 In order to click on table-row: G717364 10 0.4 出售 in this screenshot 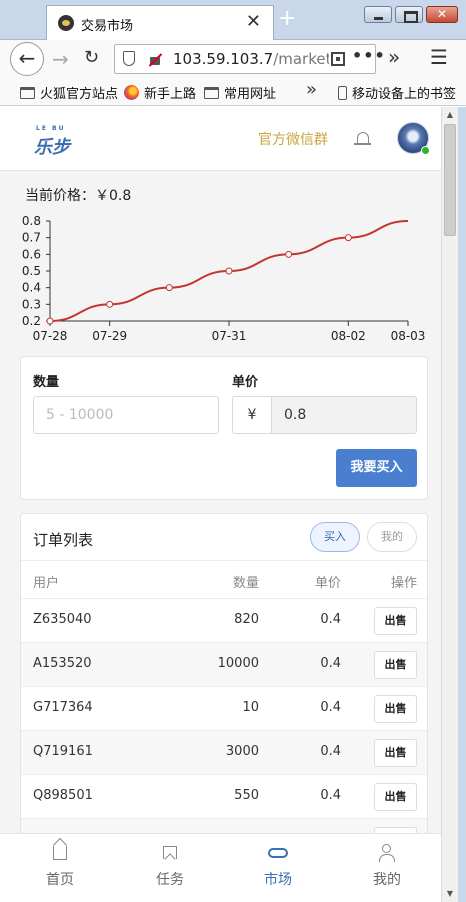, I will do `click(224, 709)`.